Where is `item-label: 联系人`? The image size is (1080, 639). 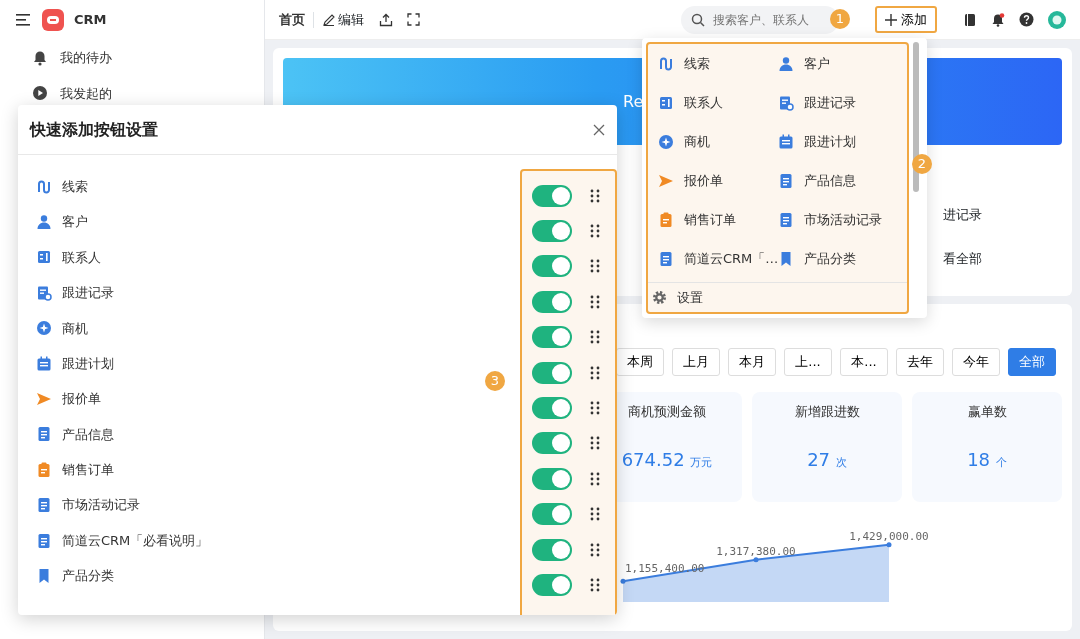 item-label: 联系人 is located at coordinates (81, 257).